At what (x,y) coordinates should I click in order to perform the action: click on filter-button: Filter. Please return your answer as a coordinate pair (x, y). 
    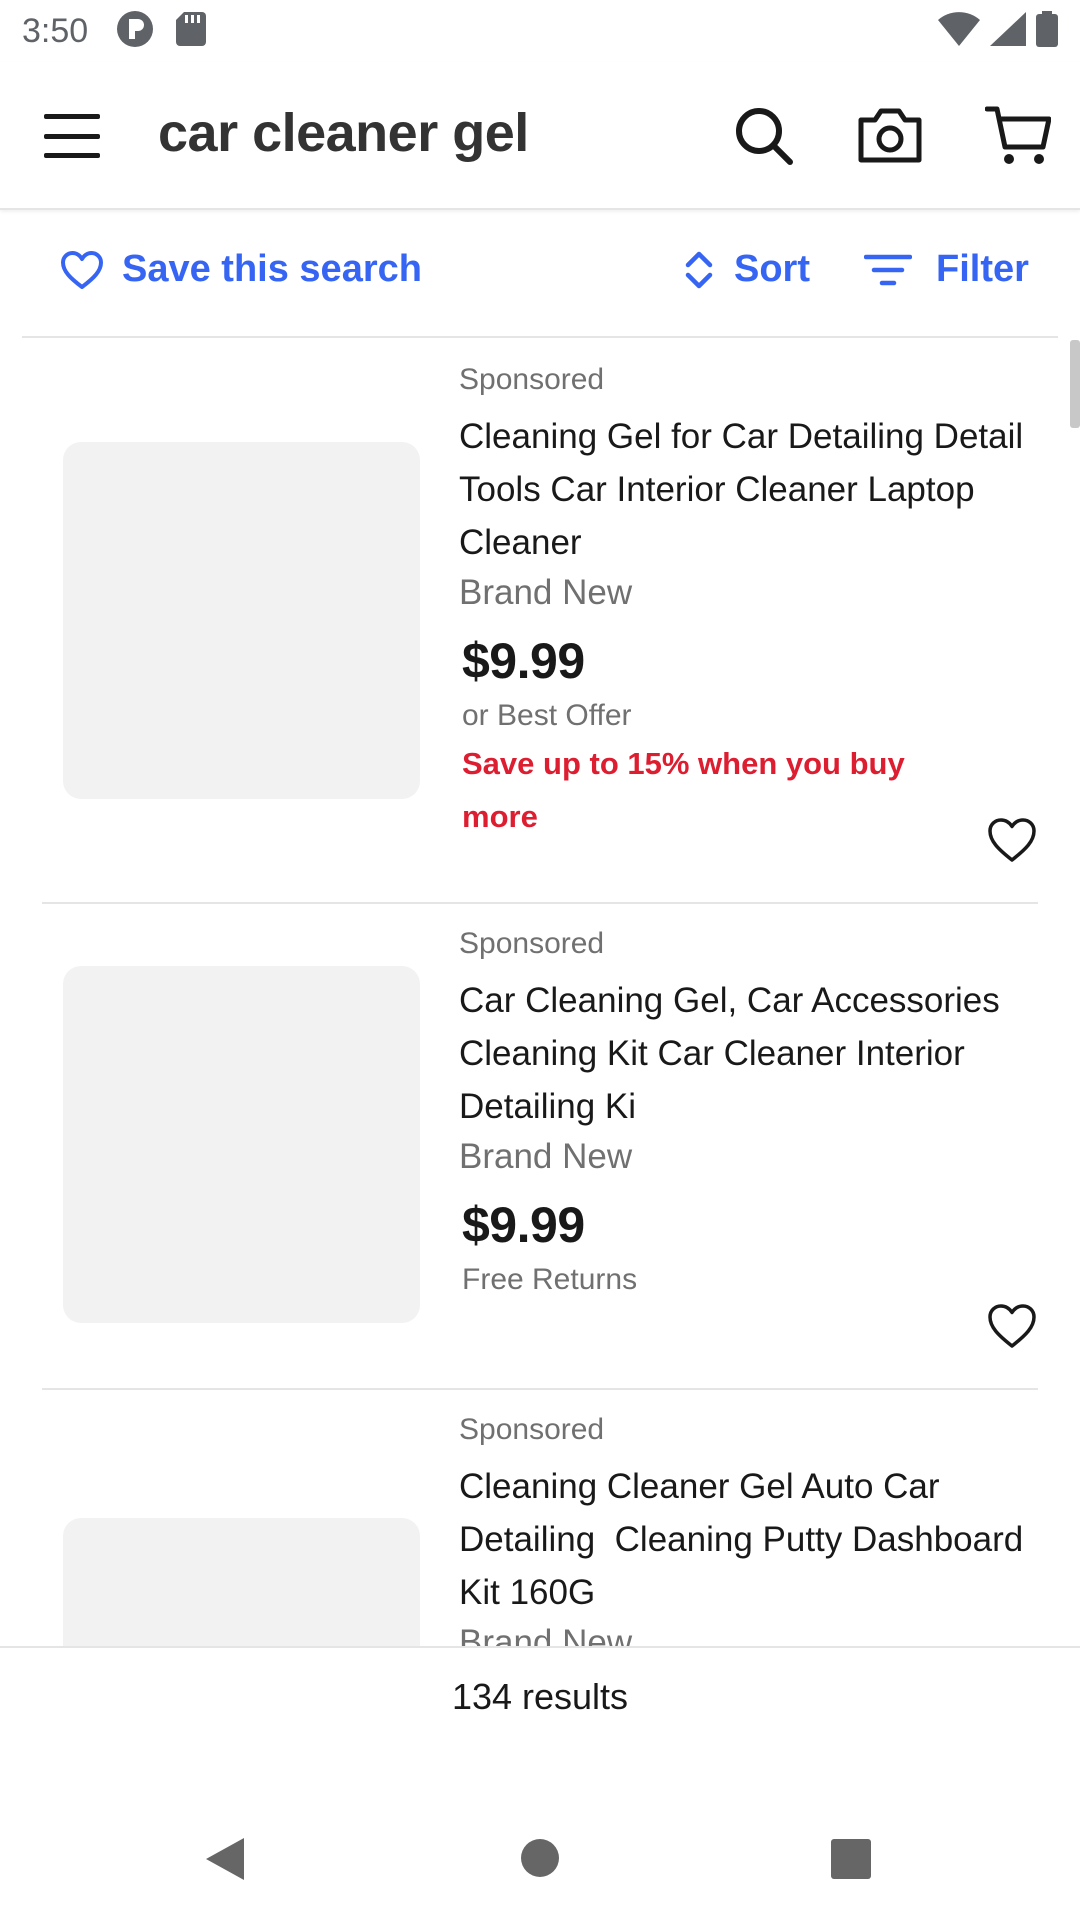
    Looking at the image, I should click on (946, 269).